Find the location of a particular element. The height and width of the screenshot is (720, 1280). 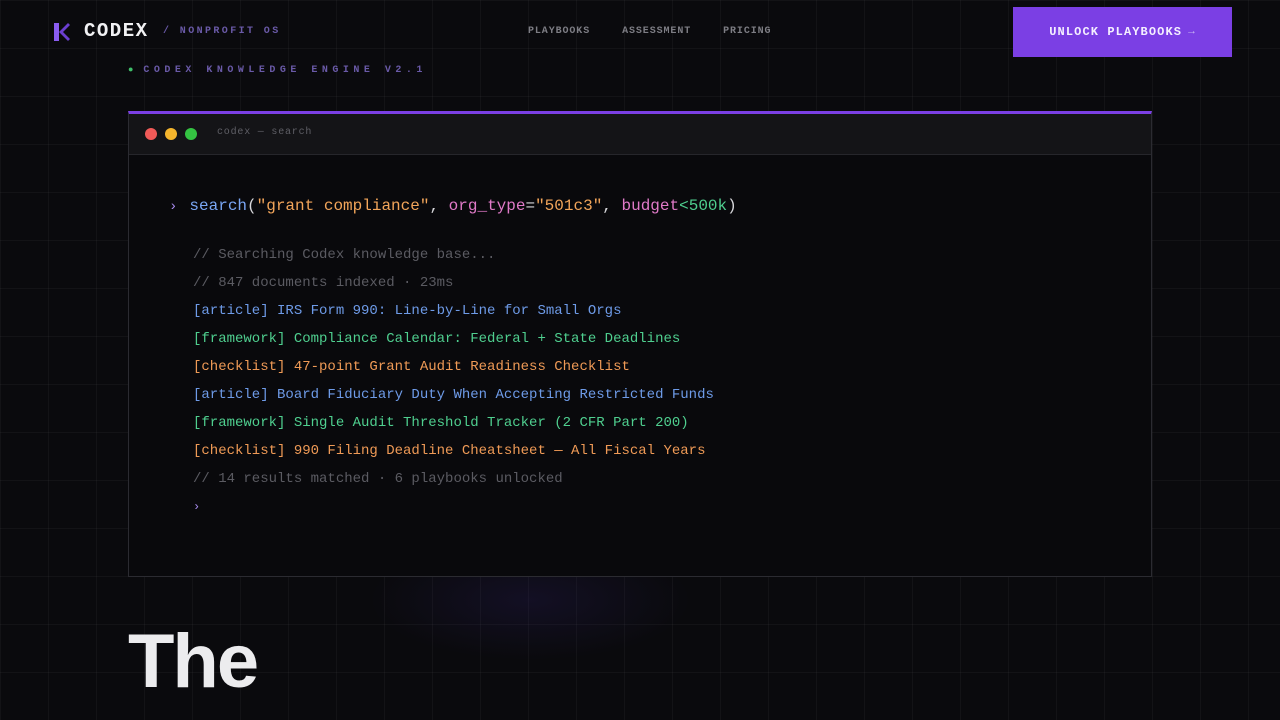

nav-links: PLAYBOOKS ASSESSMENT PRICING is located at coordinates (649, 31).